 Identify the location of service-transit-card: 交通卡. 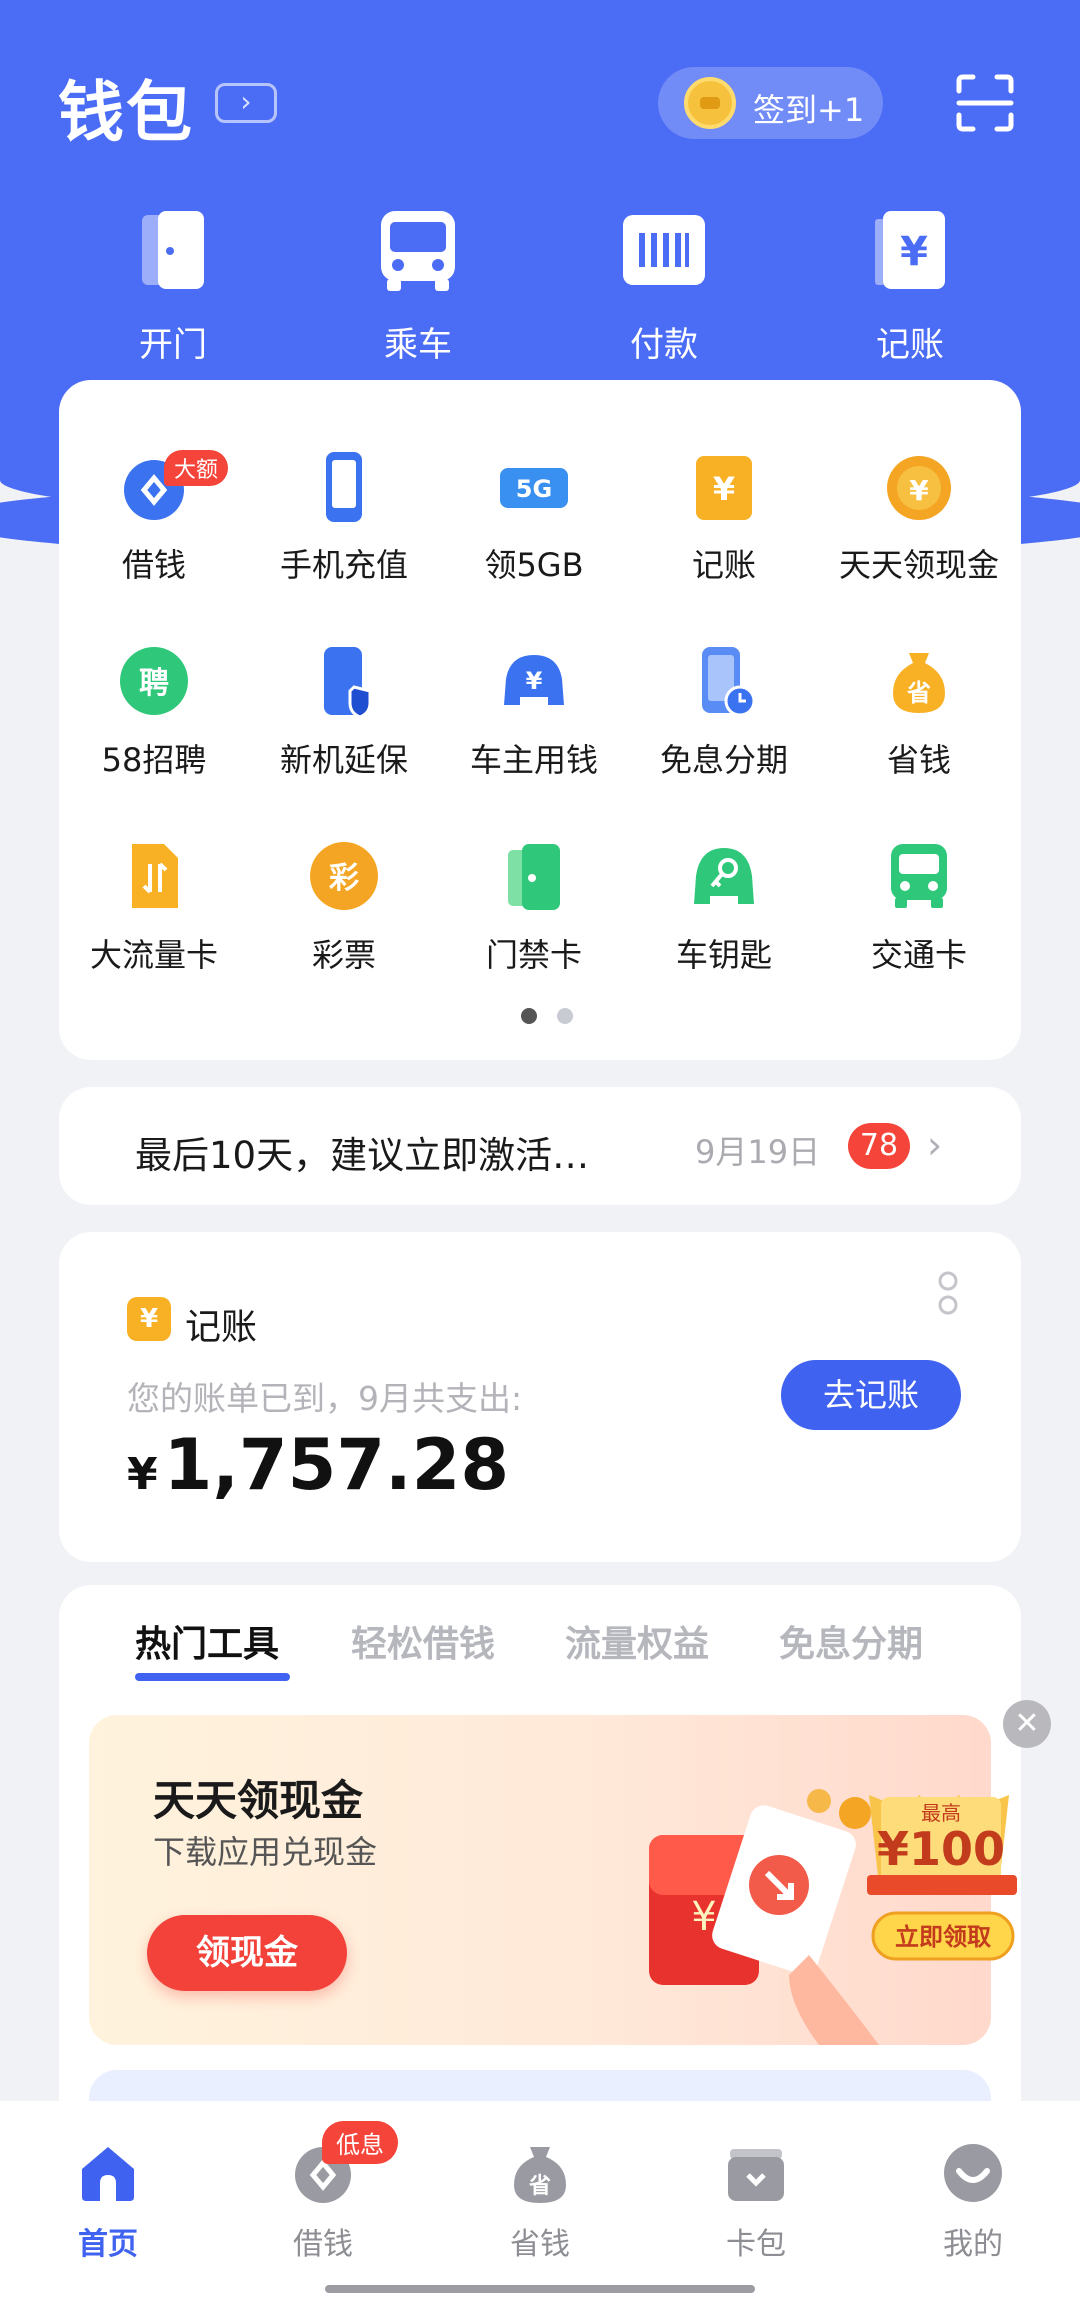
(919, 908).